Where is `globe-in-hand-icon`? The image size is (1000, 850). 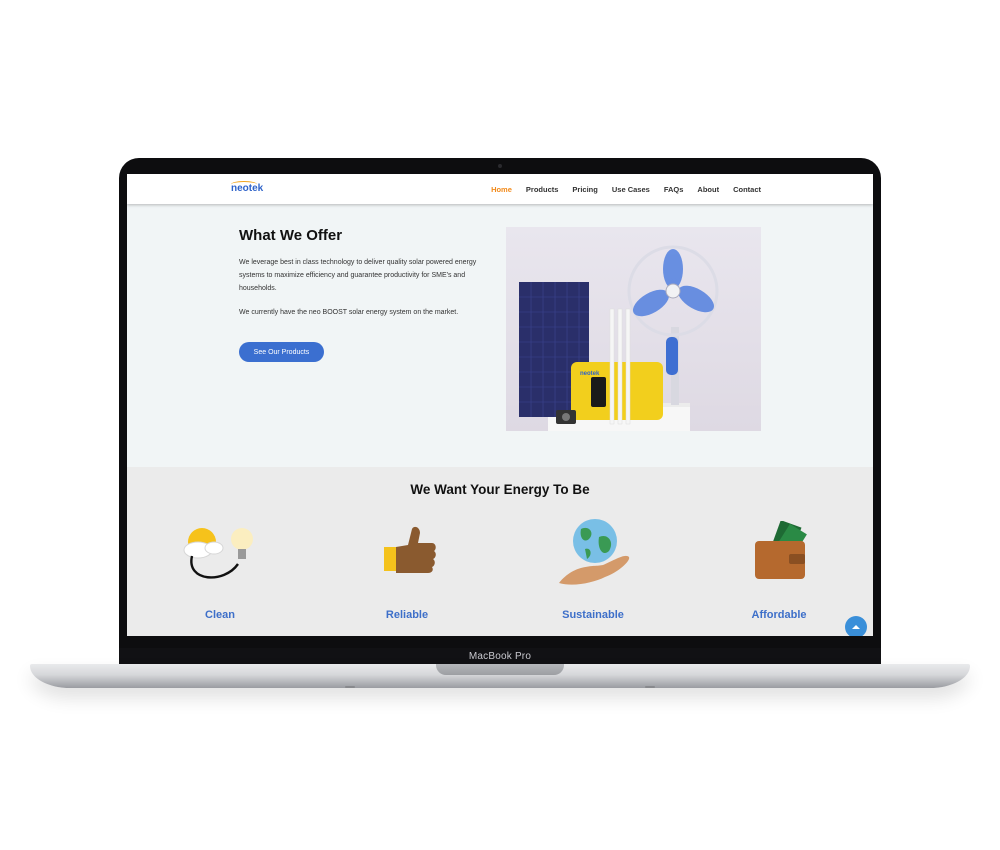
globe-in-hand-icon is located at coordinates (594, 552).